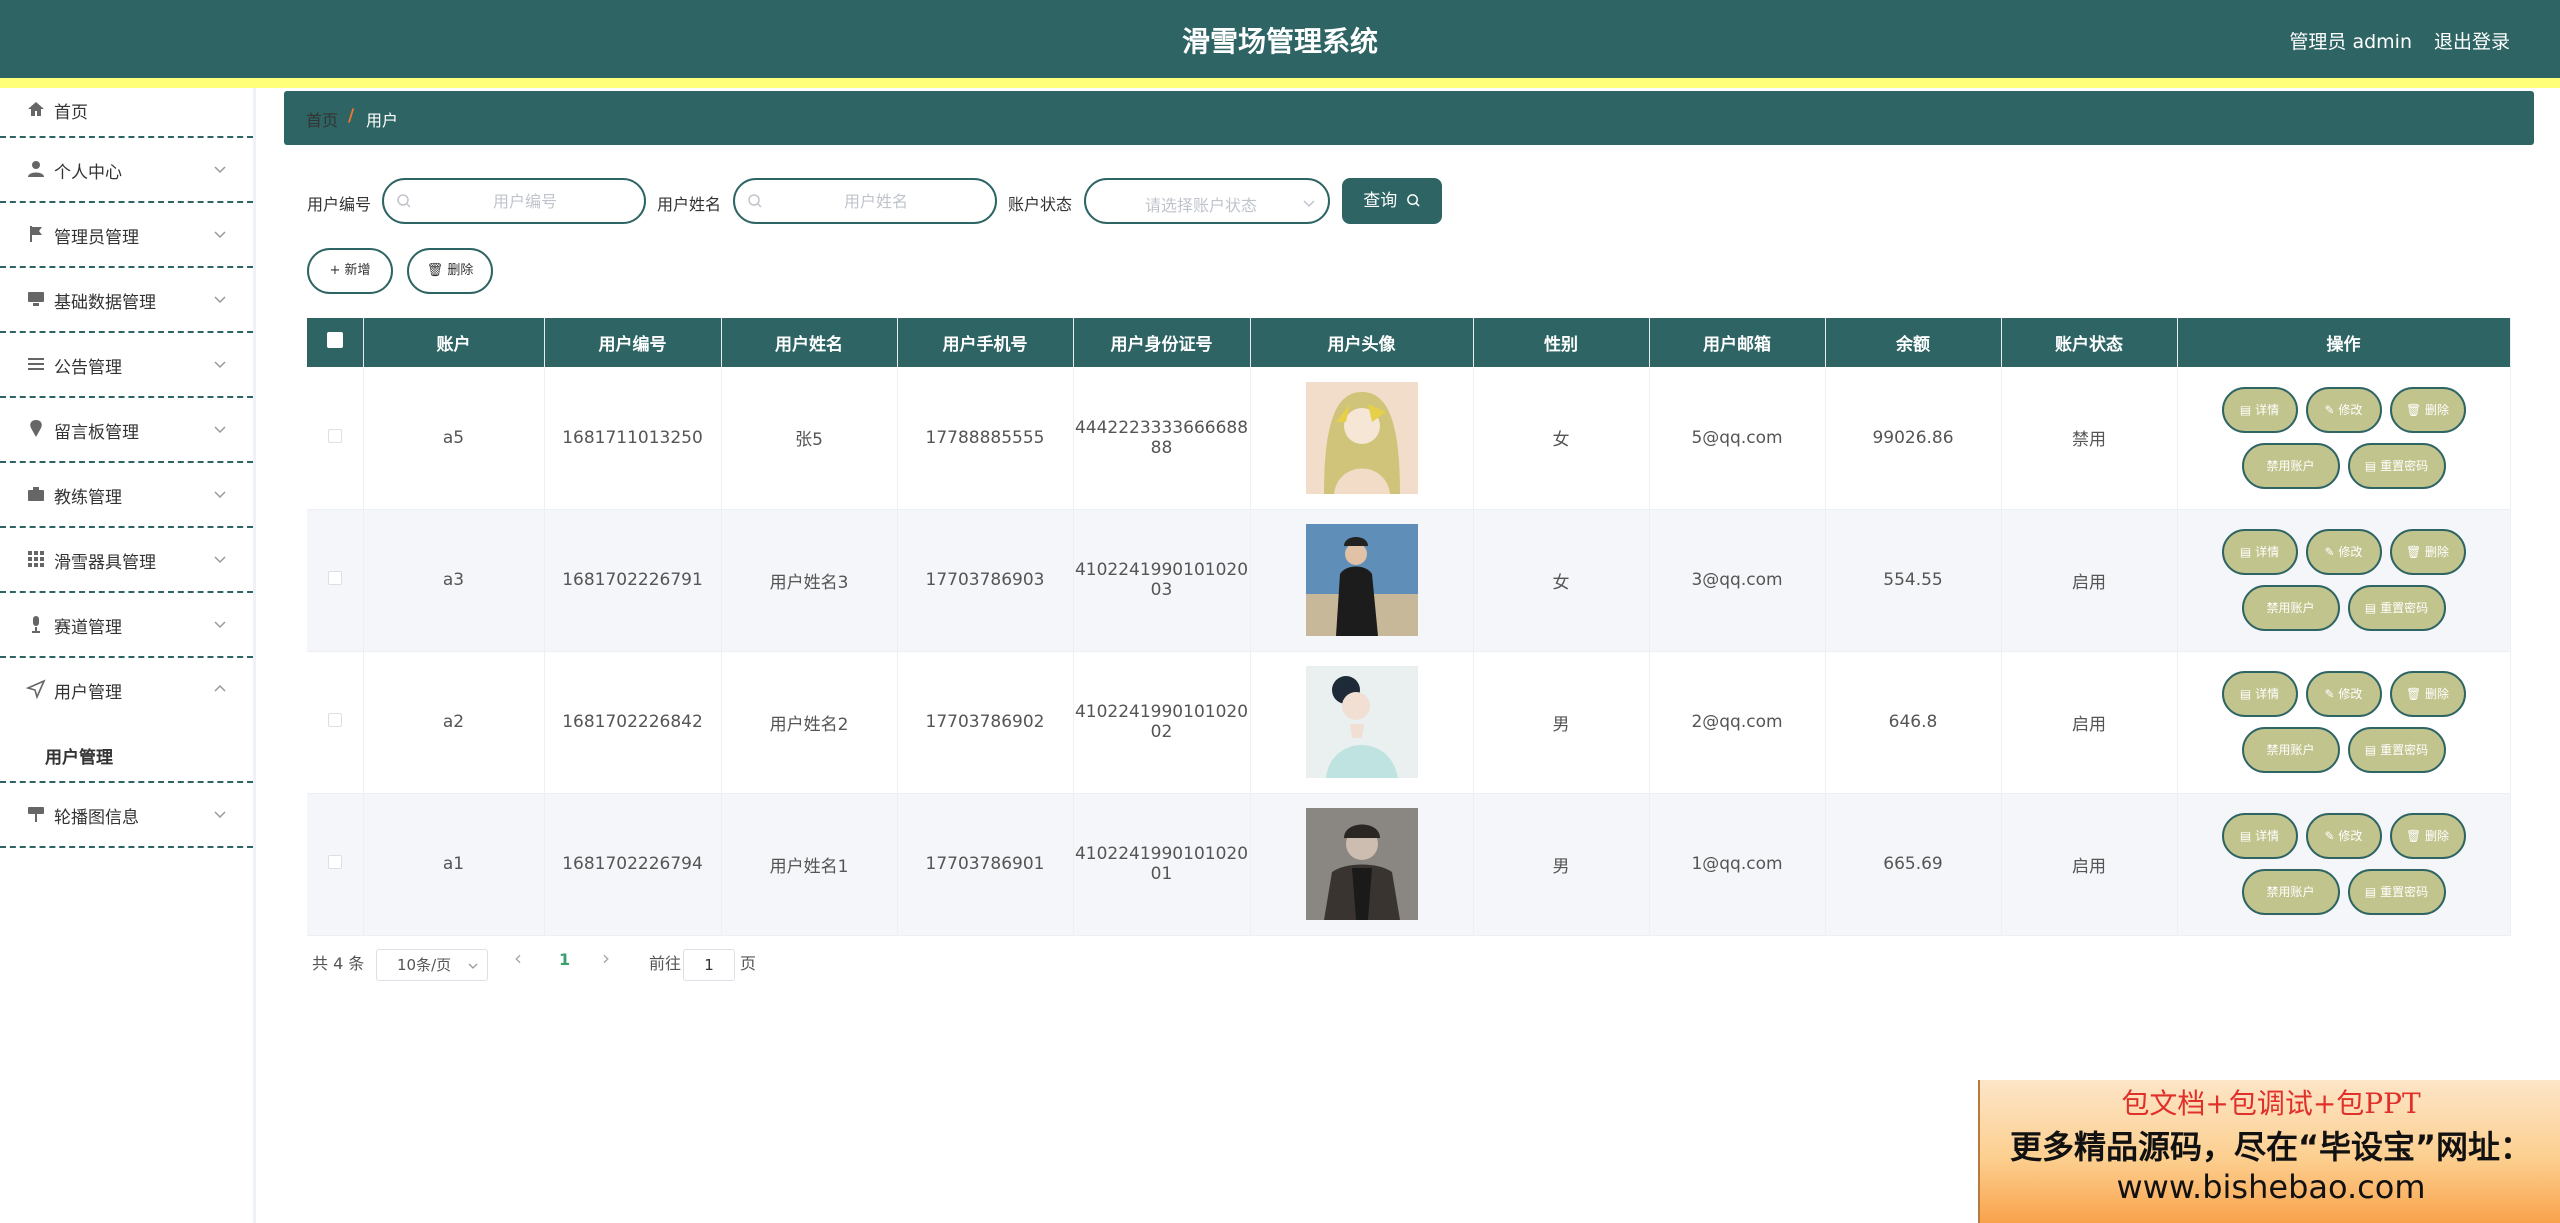 This screenshot has width=2560, height=1223. I want to click on user-name-input, so click(876, 201).